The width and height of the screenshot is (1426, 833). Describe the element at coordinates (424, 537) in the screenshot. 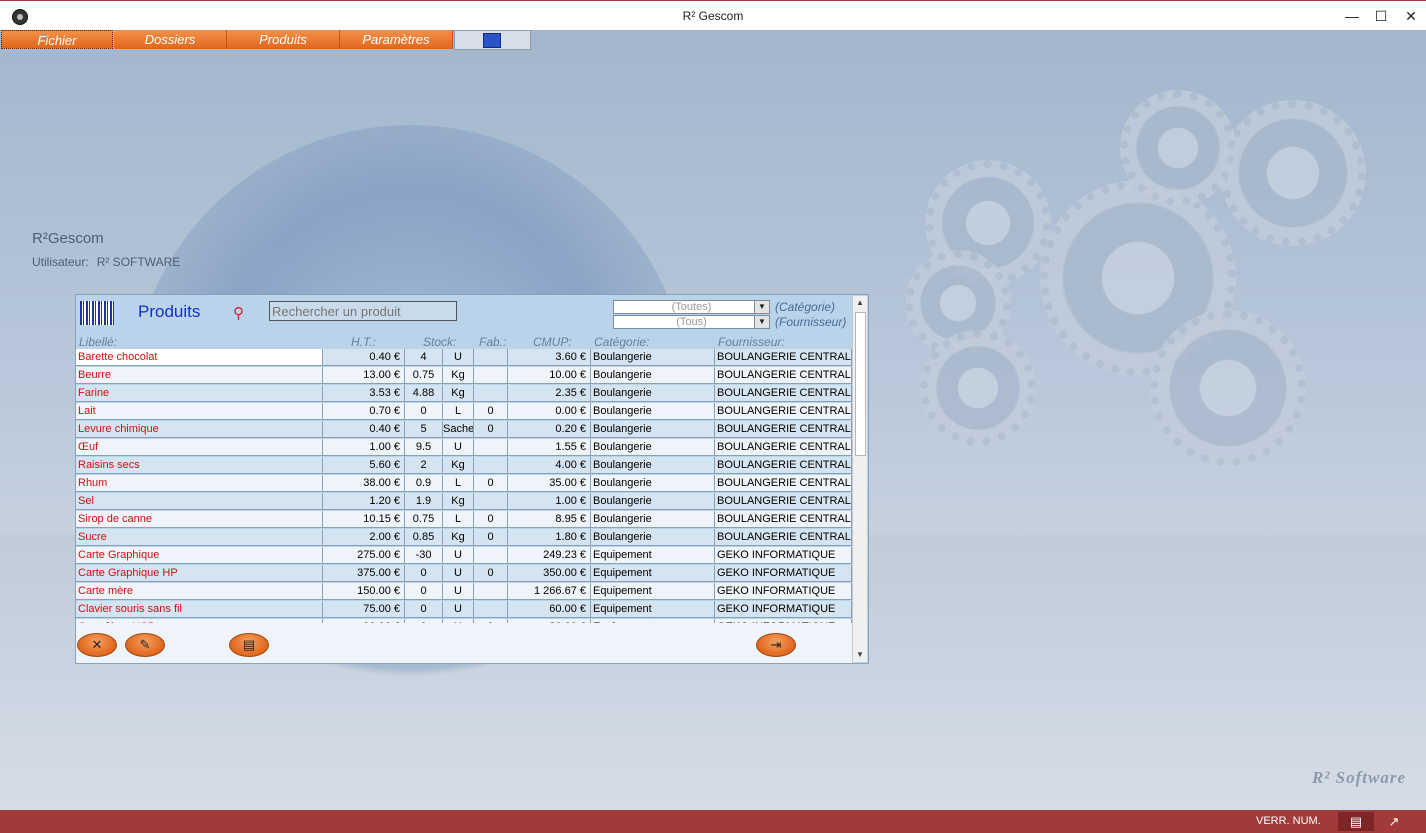

I see `cell-stock: 0.85` at that location.